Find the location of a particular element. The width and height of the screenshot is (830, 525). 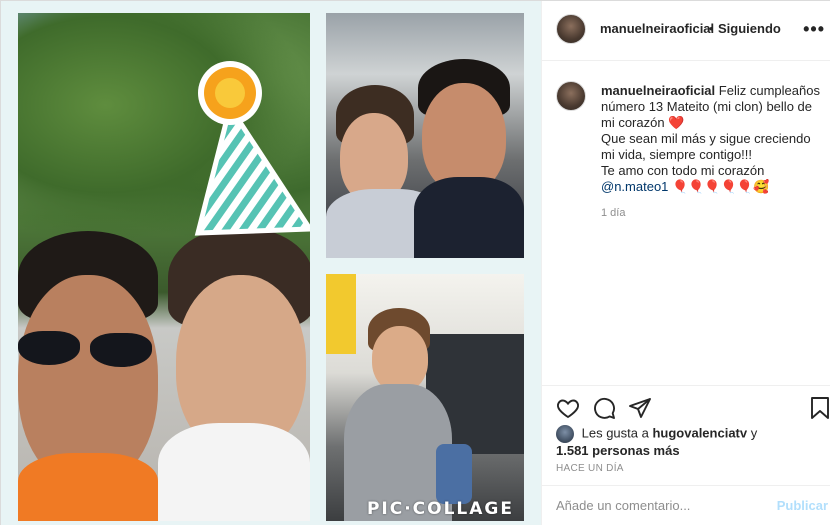

comment-bar: Publicar is located at coordinates (686, 505).